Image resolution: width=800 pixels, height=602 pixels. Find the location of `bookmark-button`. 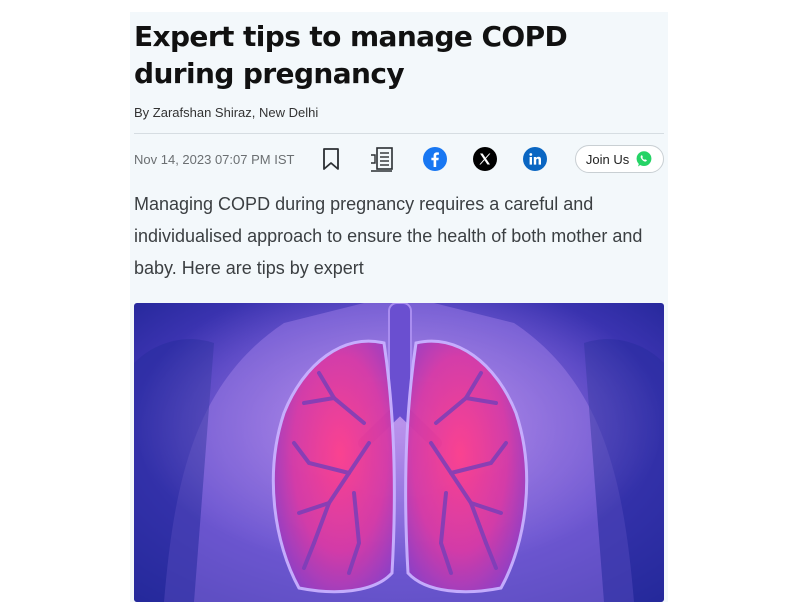

bookmark-button is located at coordinates (331, 159).